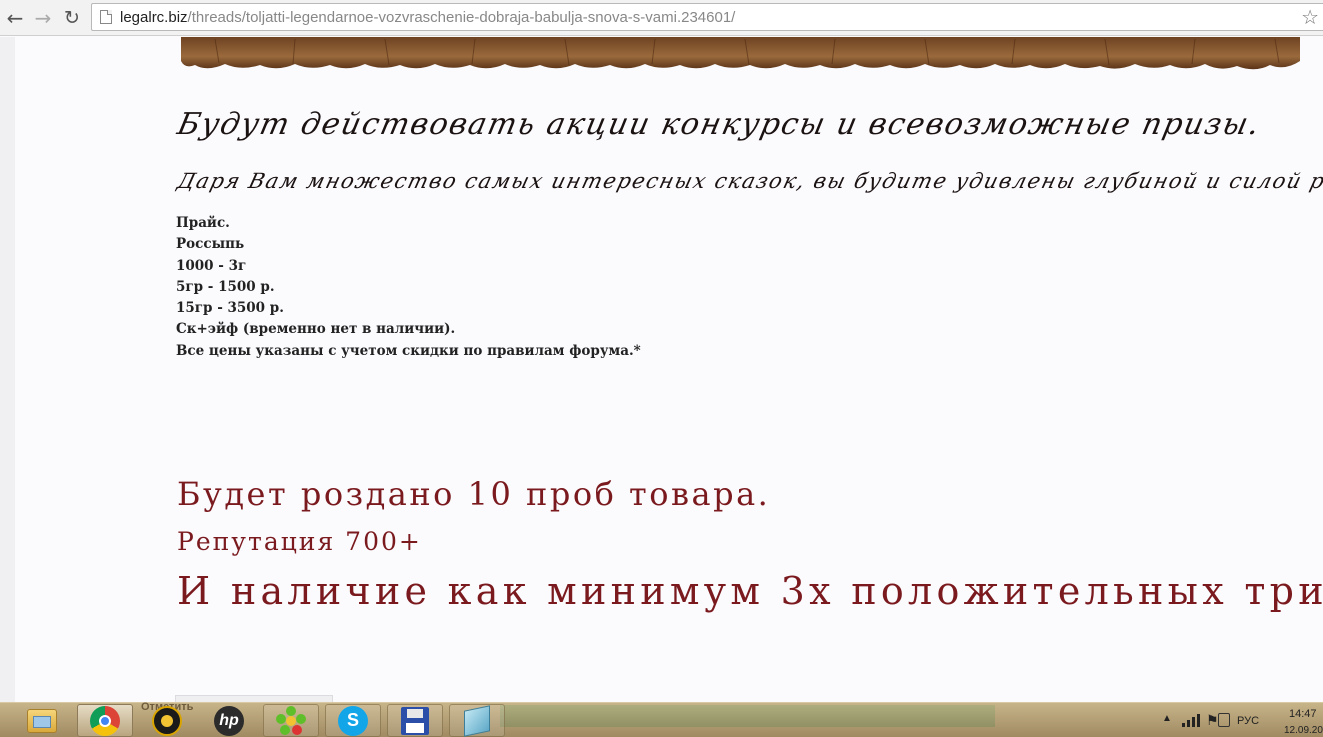  Describe the element at coordinates (72, 18) in the screenshot. I see `reload-icon: ↻` at that location.